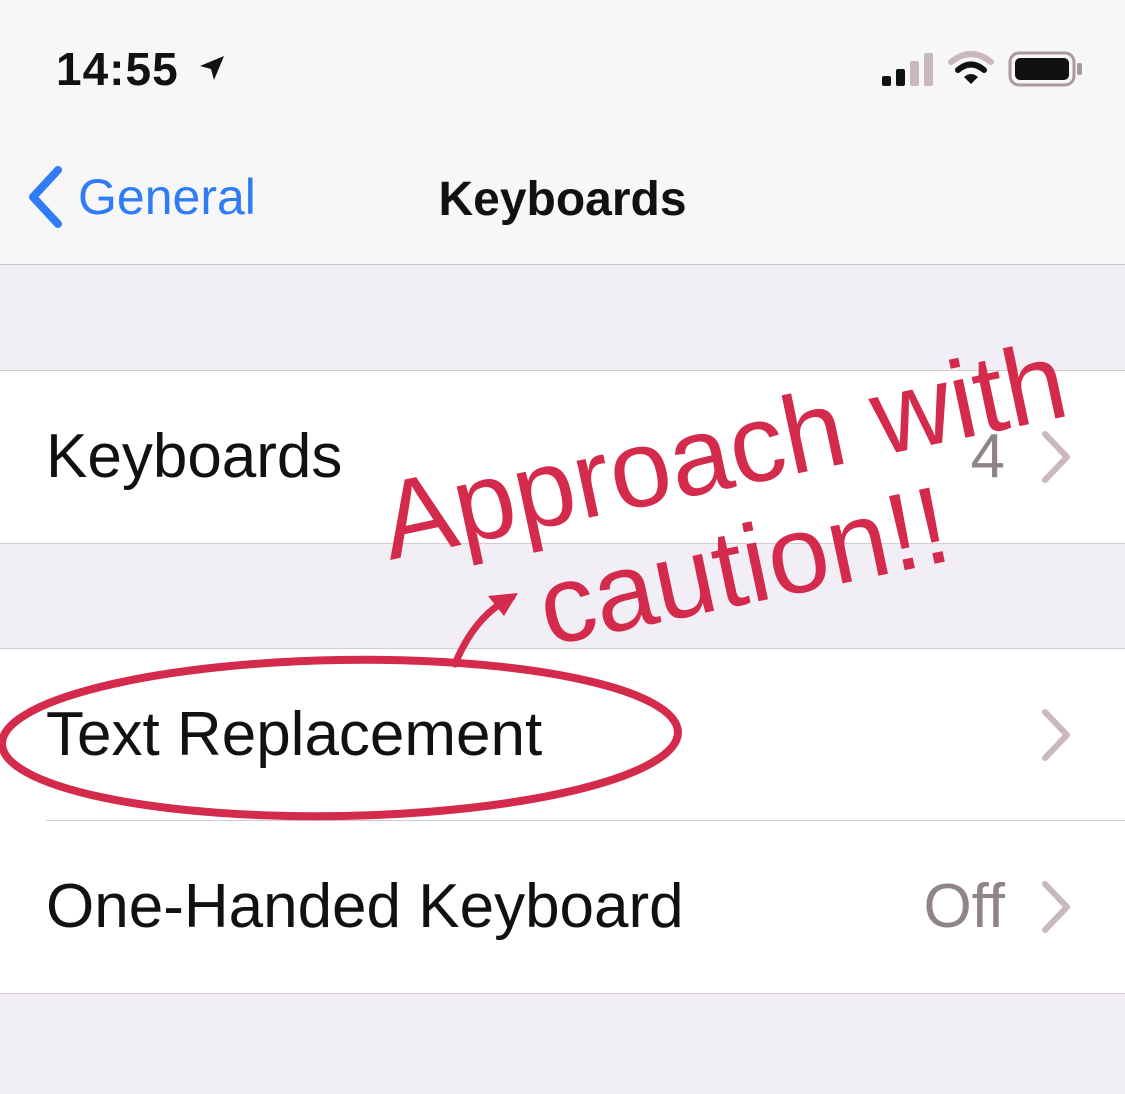 The height and width of the screenshot is (1094, 1125). I want to click on battery-icon, so click(1045, 69).